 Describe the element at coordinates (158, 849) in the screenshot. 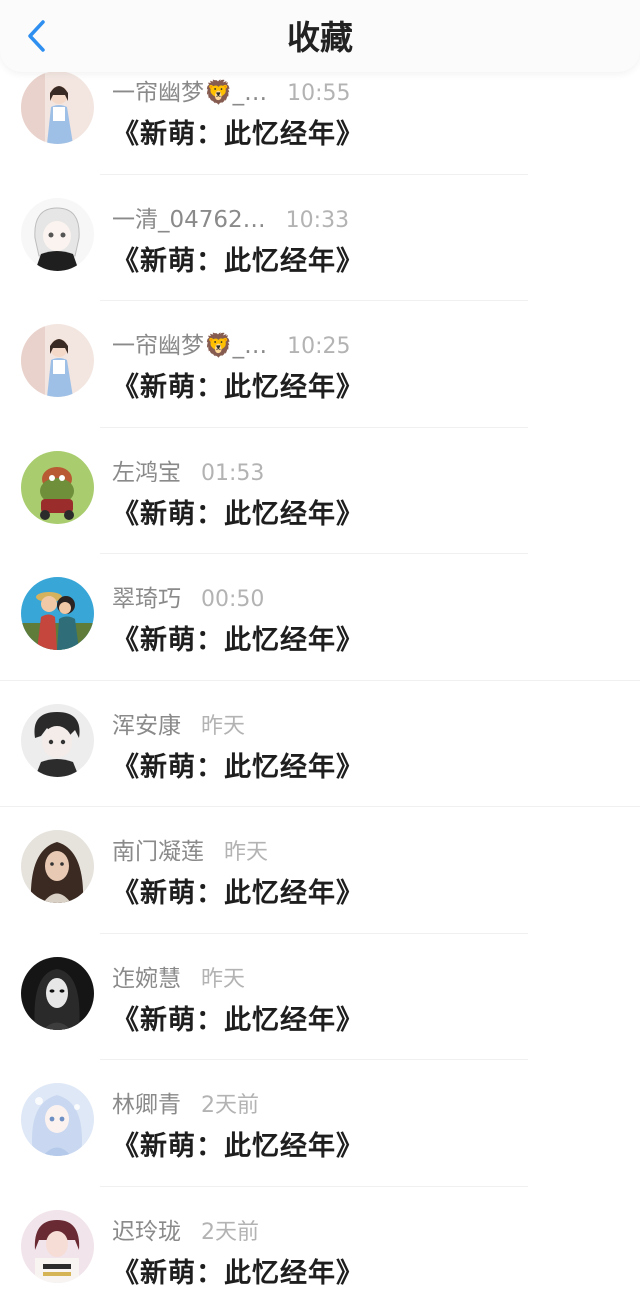

I see `user-name: 南门凝莲` at that location.